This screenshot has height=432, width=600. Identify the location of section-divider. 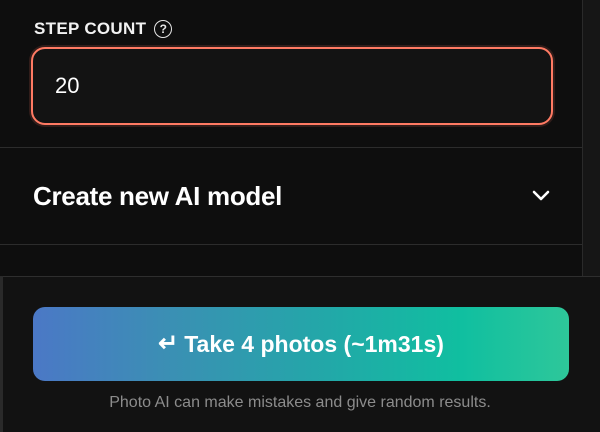
(291, 244).